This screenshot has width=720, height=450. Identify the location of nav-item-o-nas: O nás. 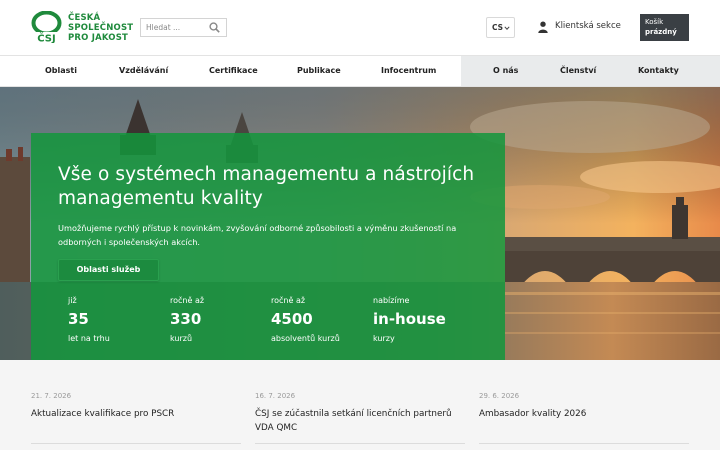
(505, 70).